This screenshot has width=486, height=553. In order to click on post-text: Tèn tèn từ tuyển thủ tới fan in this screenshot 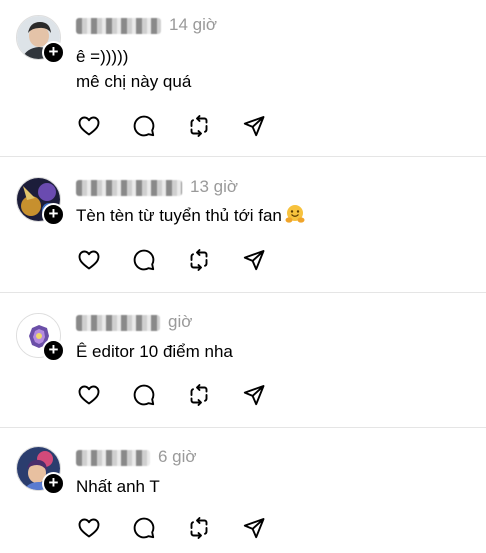, I will do `click(191, 217)`.